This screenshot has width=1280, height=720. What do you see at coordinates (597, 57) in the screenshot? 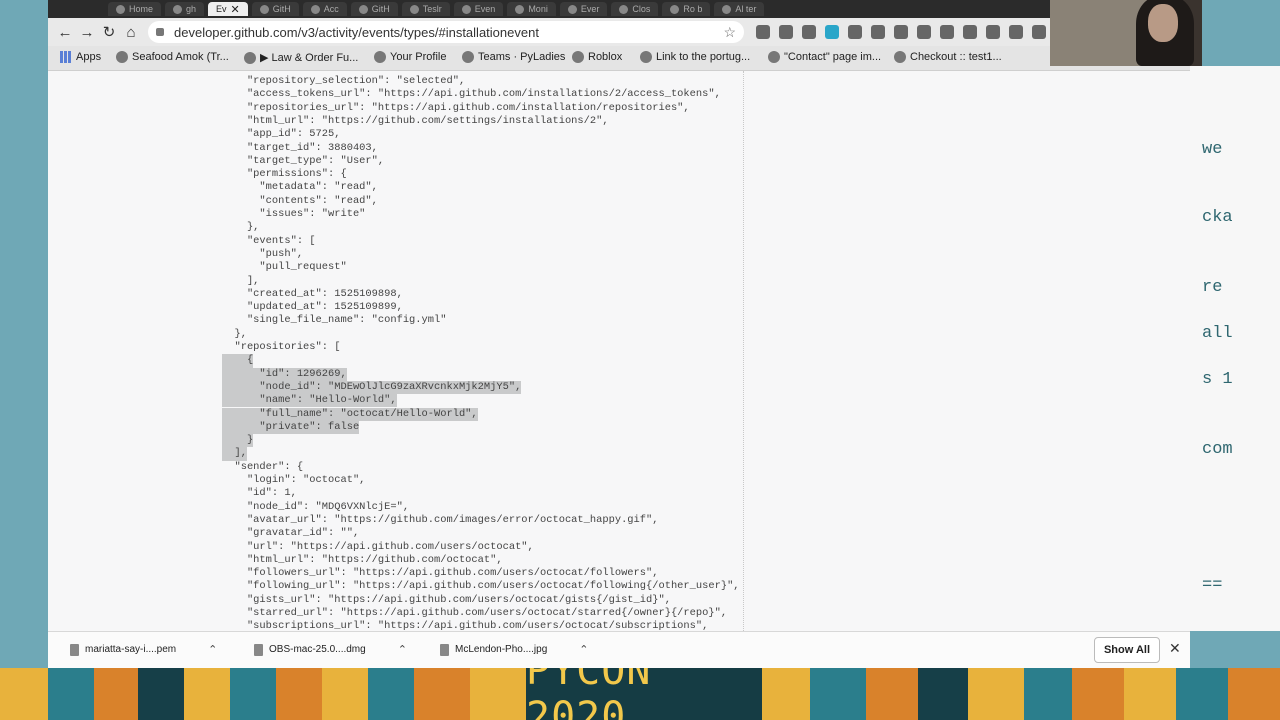
I see `bookmark-roblox: Roblox` at bounding box center [597, 57].